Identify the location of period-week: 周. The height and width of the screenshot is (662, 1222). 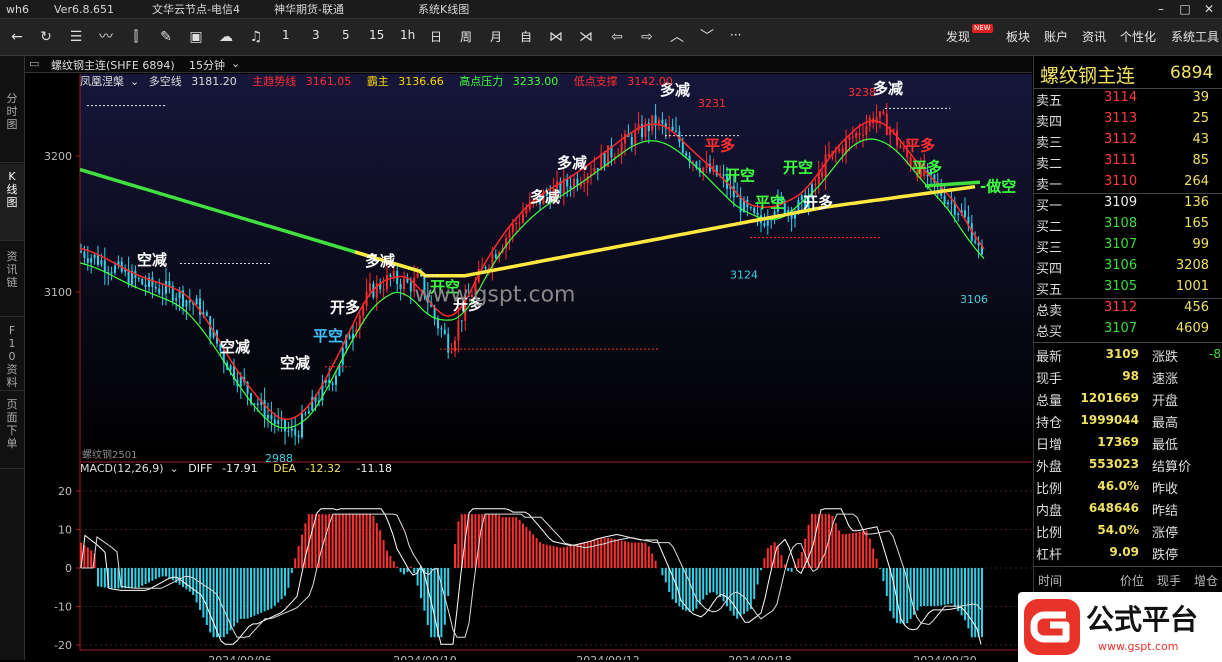
(466, 36).